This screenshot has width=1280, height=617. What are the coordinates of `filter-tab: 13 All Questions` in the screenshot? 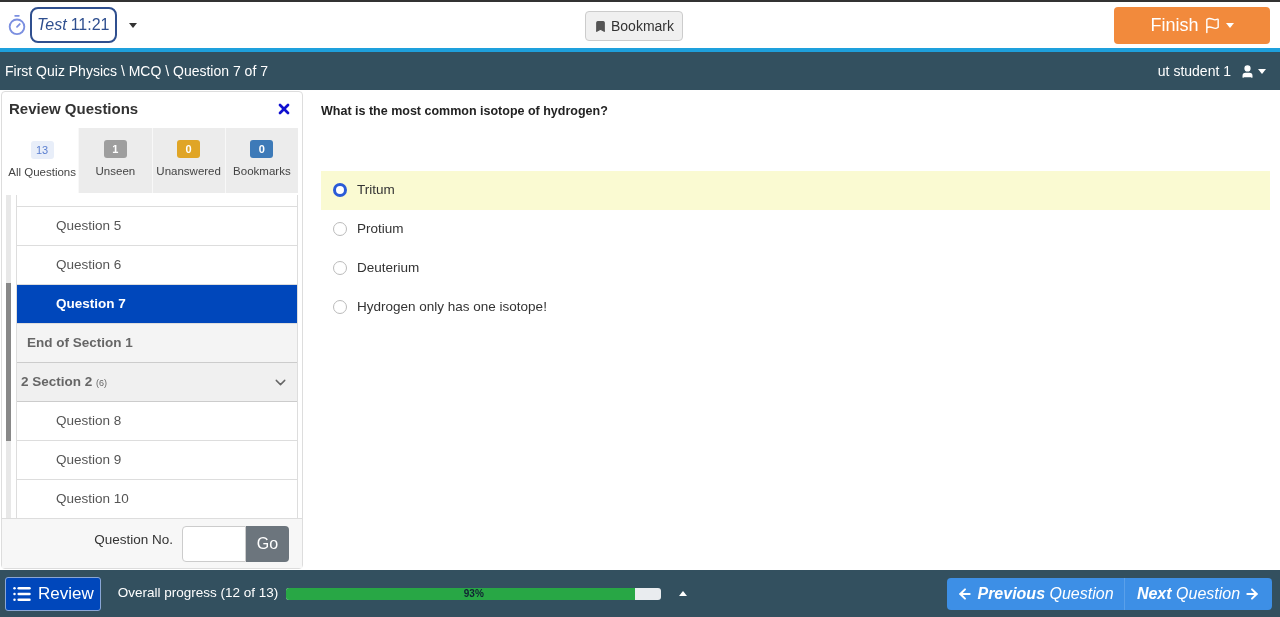 It's located at (42, 160).